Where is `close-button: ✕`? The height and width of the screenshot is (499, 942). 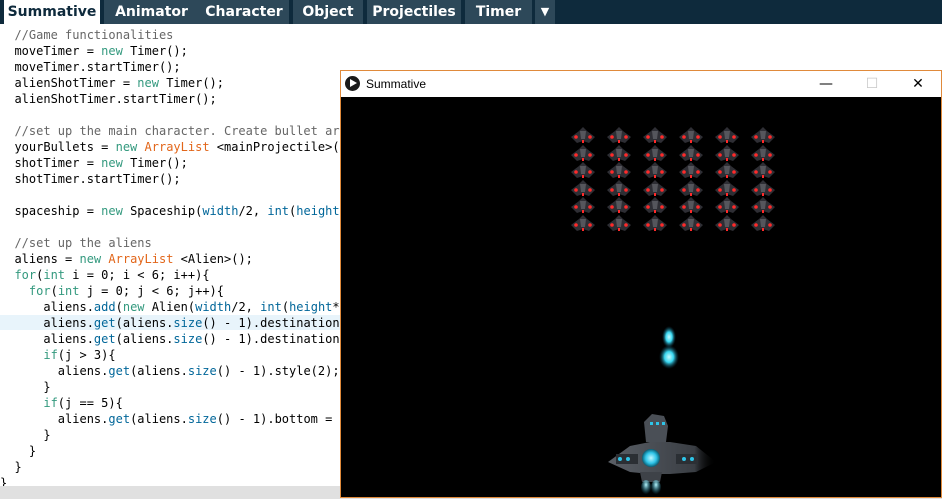
close-button: ✕ is located at coordinates (918, 84).